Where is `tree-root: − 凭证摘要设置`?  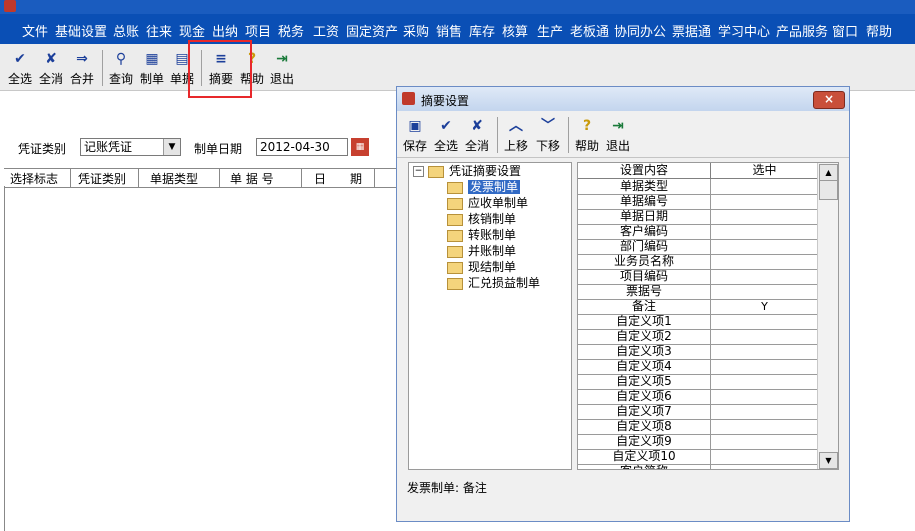 tree-root: − 凭证摘要设置 is located at coordinates (467, 171).